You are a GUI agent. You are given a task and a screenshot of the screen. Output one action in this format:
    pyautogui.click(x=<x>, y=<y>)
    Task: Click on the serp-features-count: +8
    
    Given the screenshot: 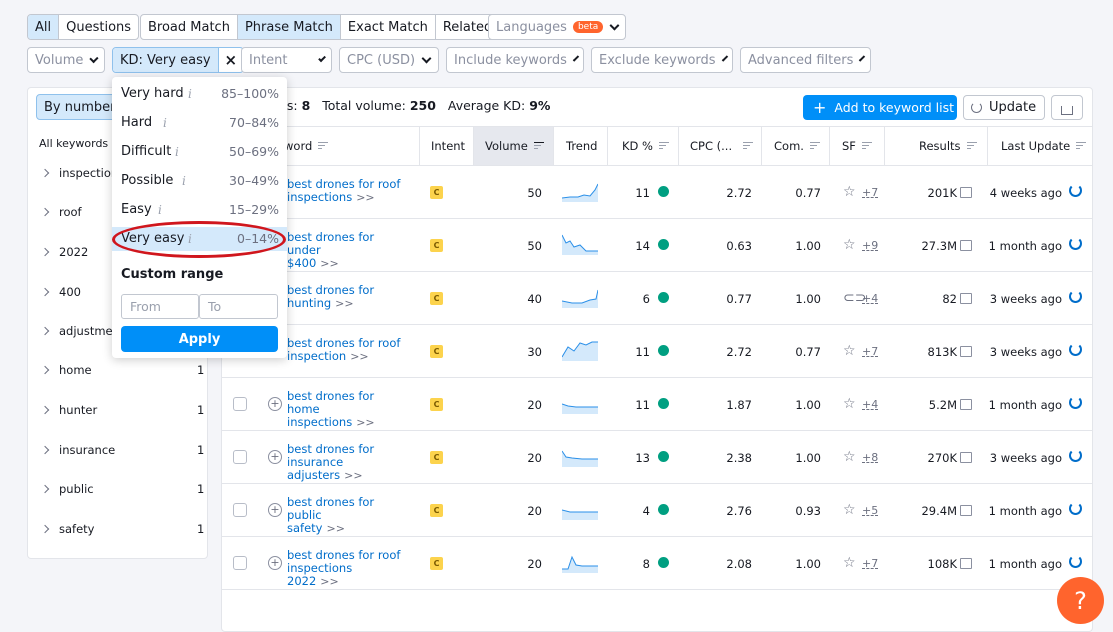 What is the action you would take?
    pyautogui.click(x=870, y=457)
    